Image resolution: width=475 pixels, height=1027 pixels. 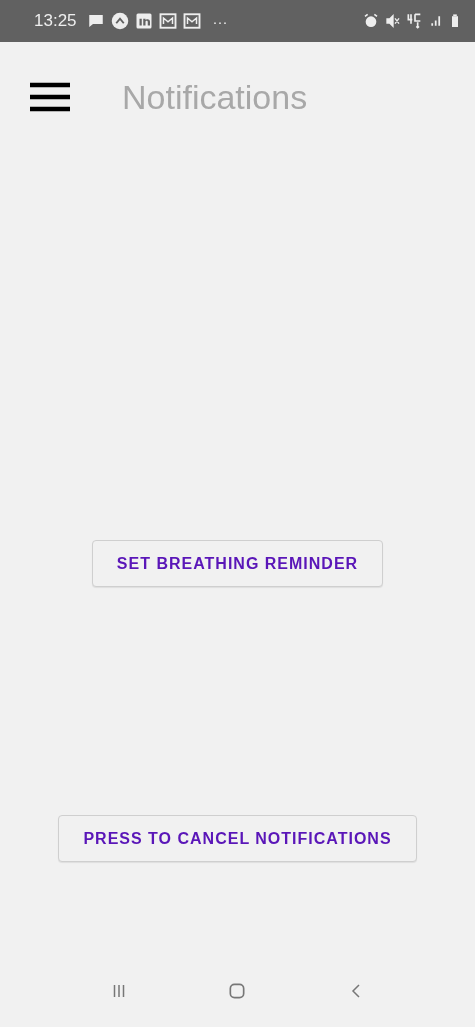 I want to click on home-icon, so click(x=237, y=991).